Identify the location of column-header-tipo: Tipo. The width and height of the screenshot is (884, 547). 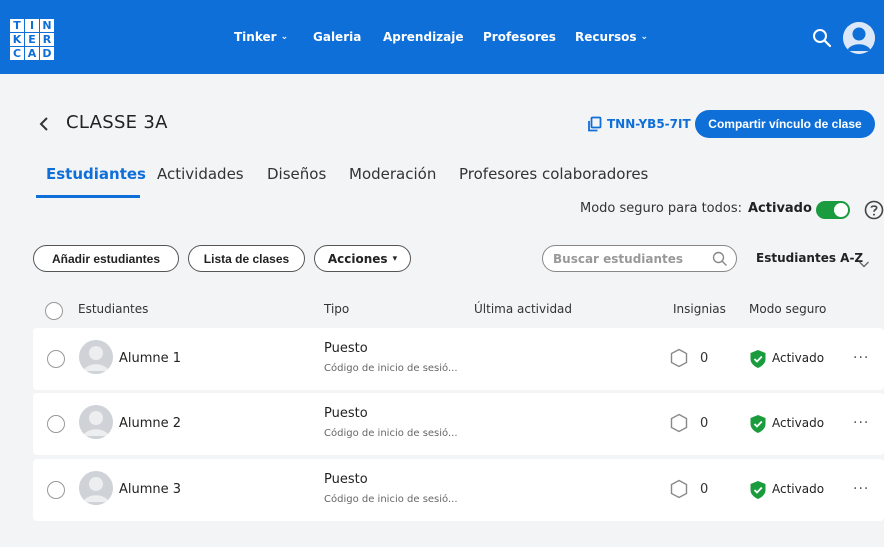
(336, 309).